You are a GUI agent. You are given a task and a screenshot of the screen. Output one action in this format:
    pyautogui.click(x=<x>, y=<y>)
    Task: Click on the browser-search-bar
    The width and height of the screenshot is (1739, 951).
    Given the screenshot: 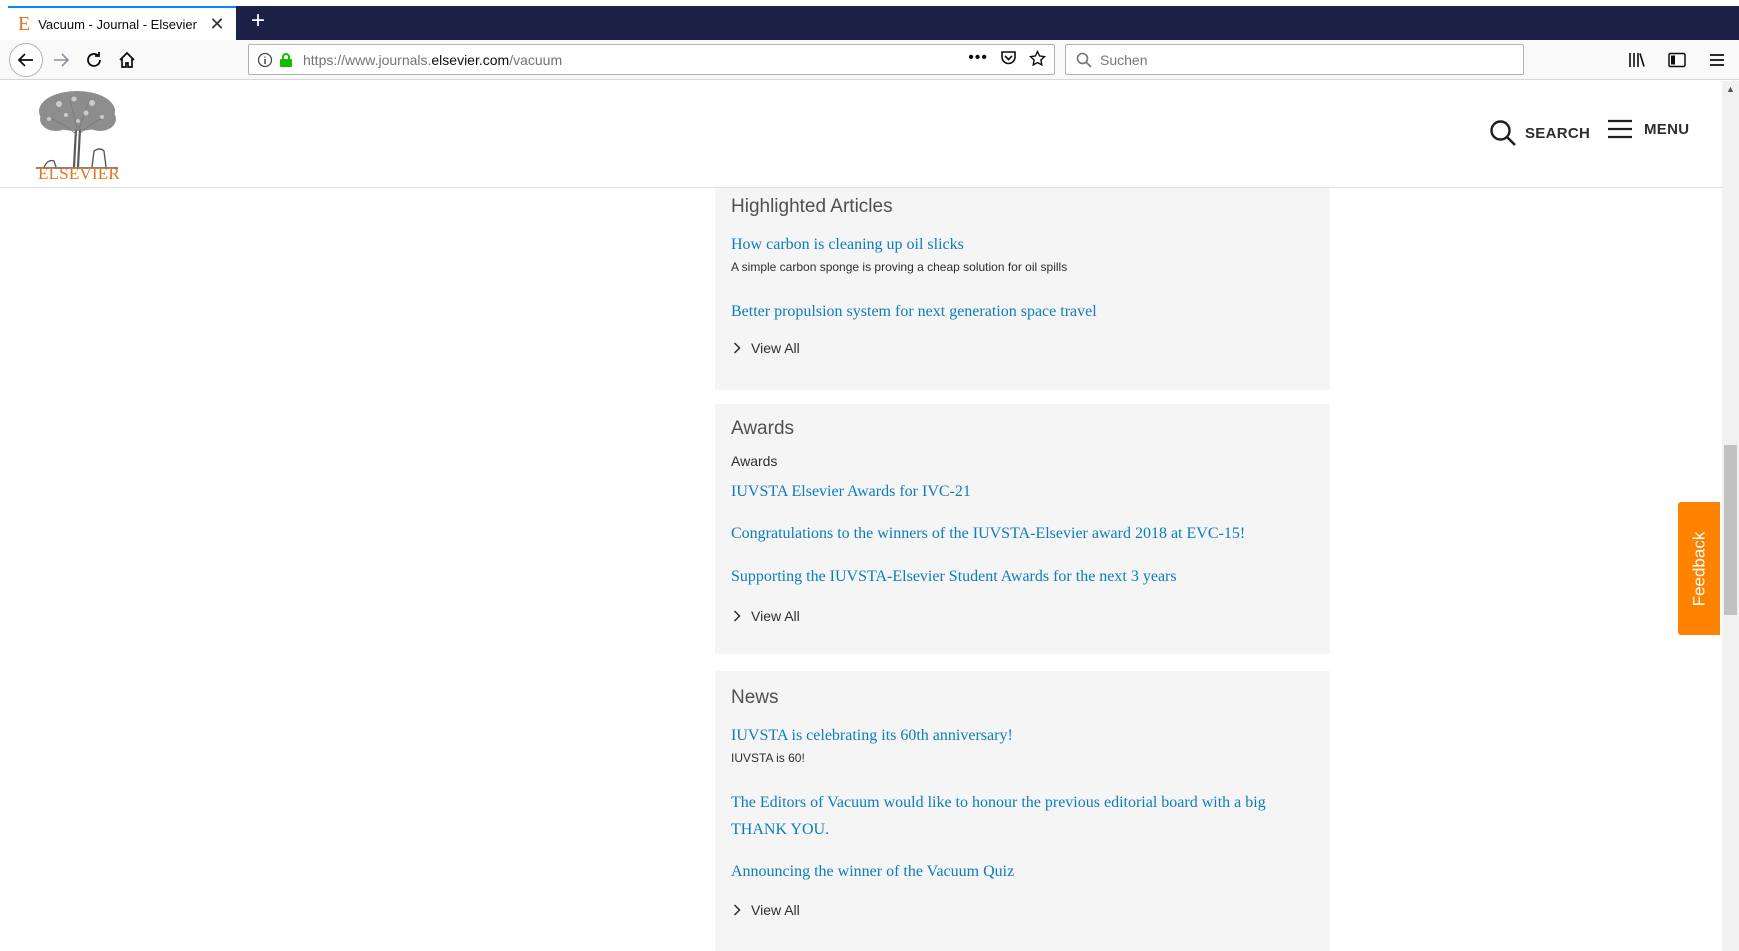 What is the action you would take?
    pyautogui.click(x=1294, y=59)
    